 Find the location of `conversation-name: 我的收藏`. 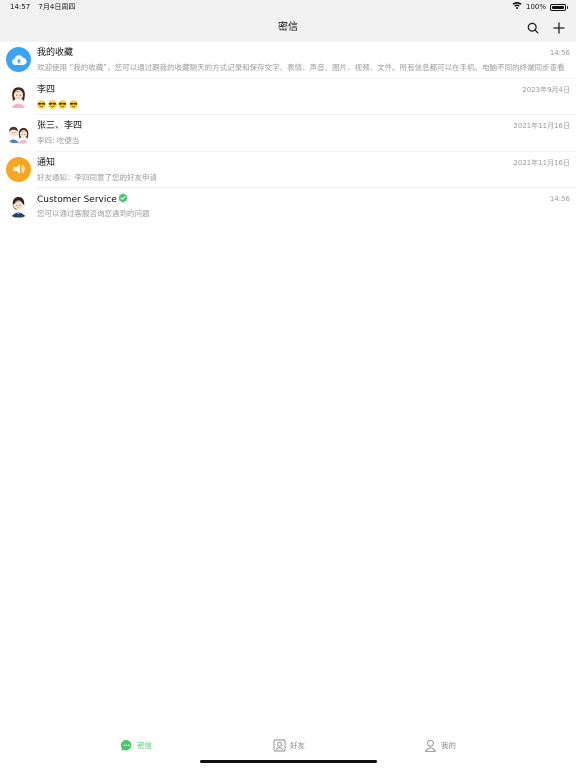

conversation-name: 我的收藏 is located at coordinates (55, 53).